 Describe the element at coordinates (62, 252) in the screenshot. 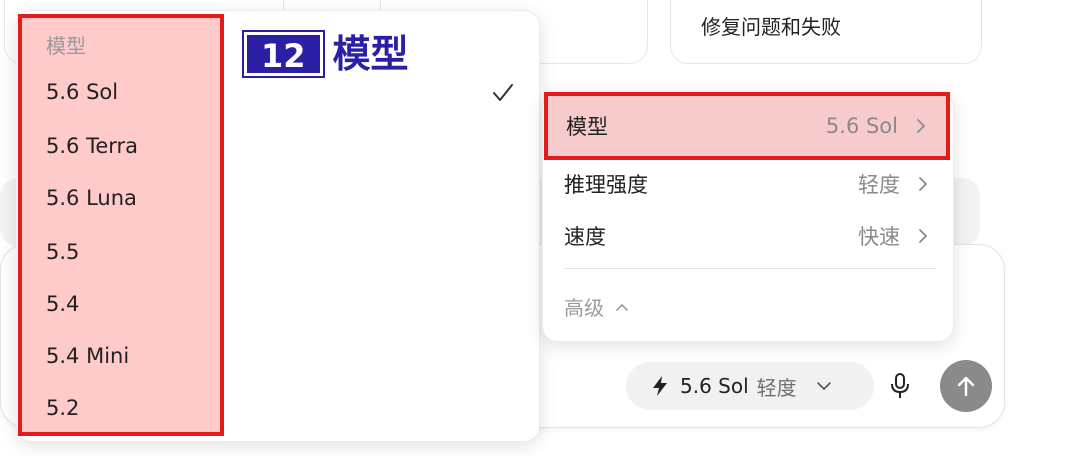

I see `model-option: 5.5` at that location.